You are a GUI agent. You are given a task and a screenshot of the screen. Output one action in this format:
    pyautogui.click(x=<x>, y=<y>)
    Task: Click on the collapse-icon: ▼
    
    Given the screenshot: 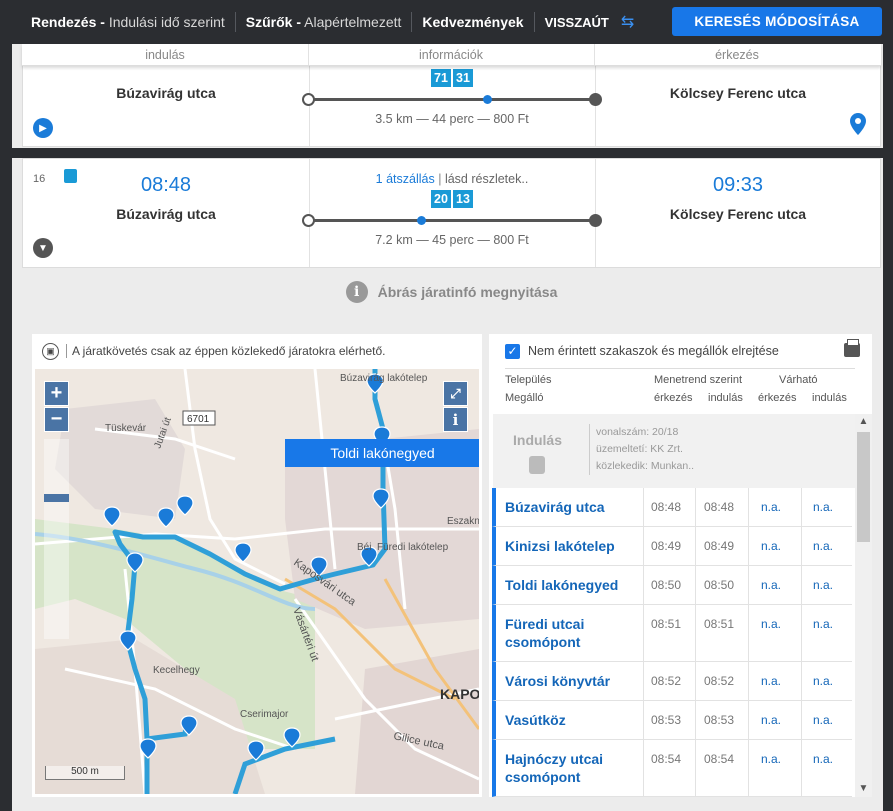 What is the action you would take?
    pyautogui.click(x=43, y=248)
    